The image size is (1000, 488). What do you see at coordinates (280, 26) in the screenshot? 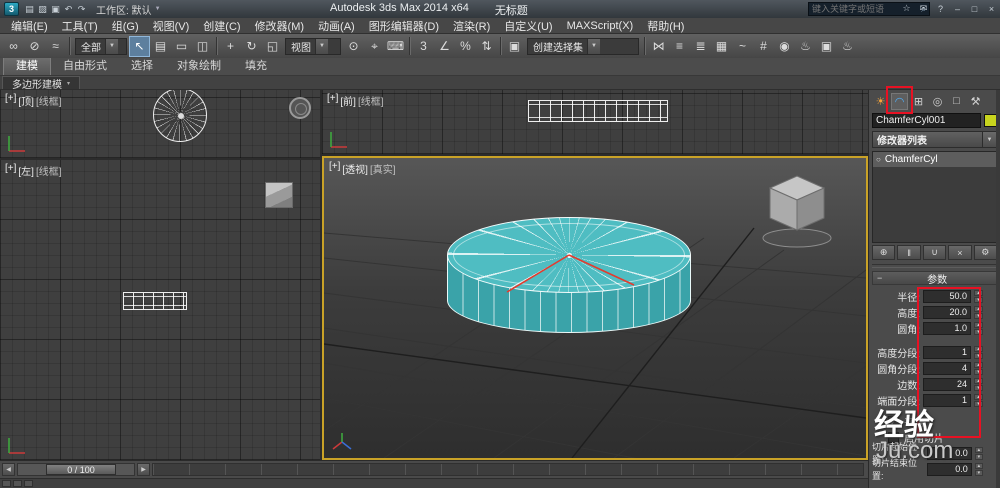
I see `menu-item: 修改器(M)` at bounding box center [280, 26].